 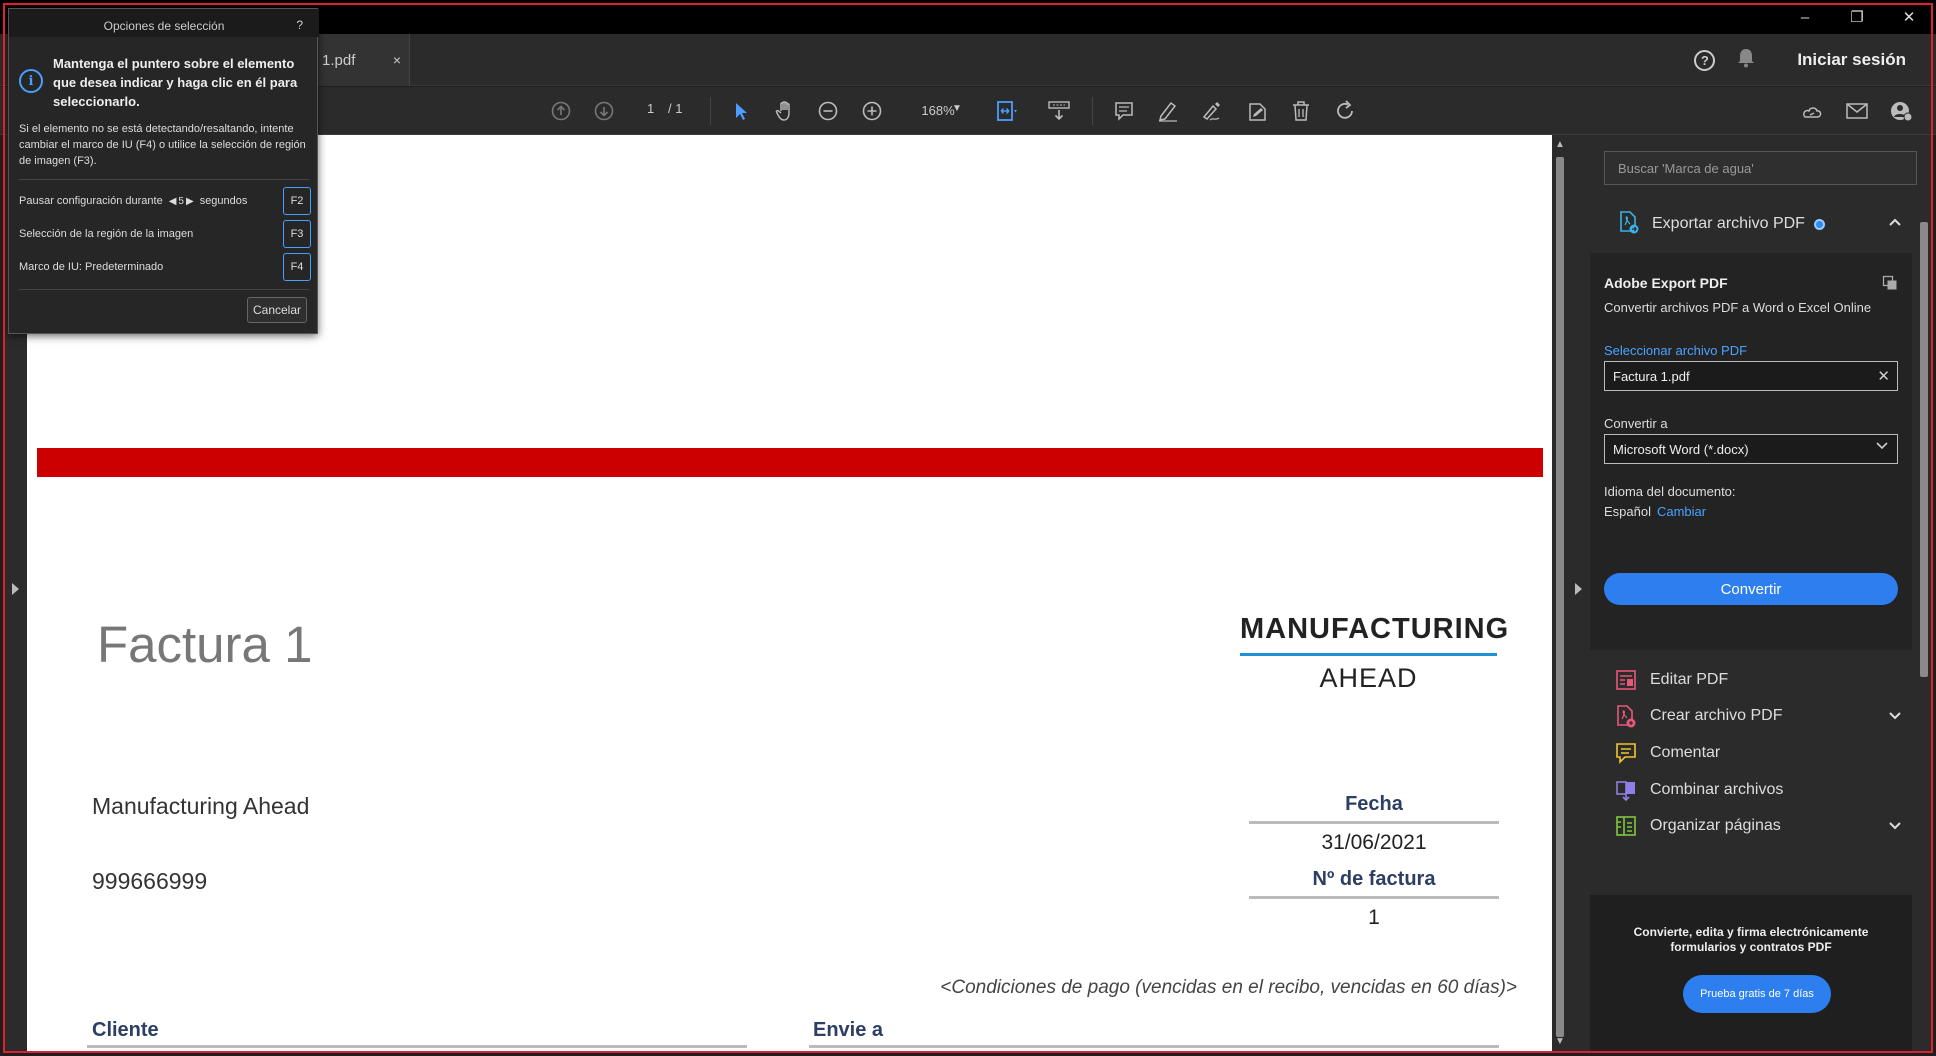 What do you see at coordinates (190, 201) in the screenshot?
I see `increment-icon: ▶` at bounding box center [190, 201].